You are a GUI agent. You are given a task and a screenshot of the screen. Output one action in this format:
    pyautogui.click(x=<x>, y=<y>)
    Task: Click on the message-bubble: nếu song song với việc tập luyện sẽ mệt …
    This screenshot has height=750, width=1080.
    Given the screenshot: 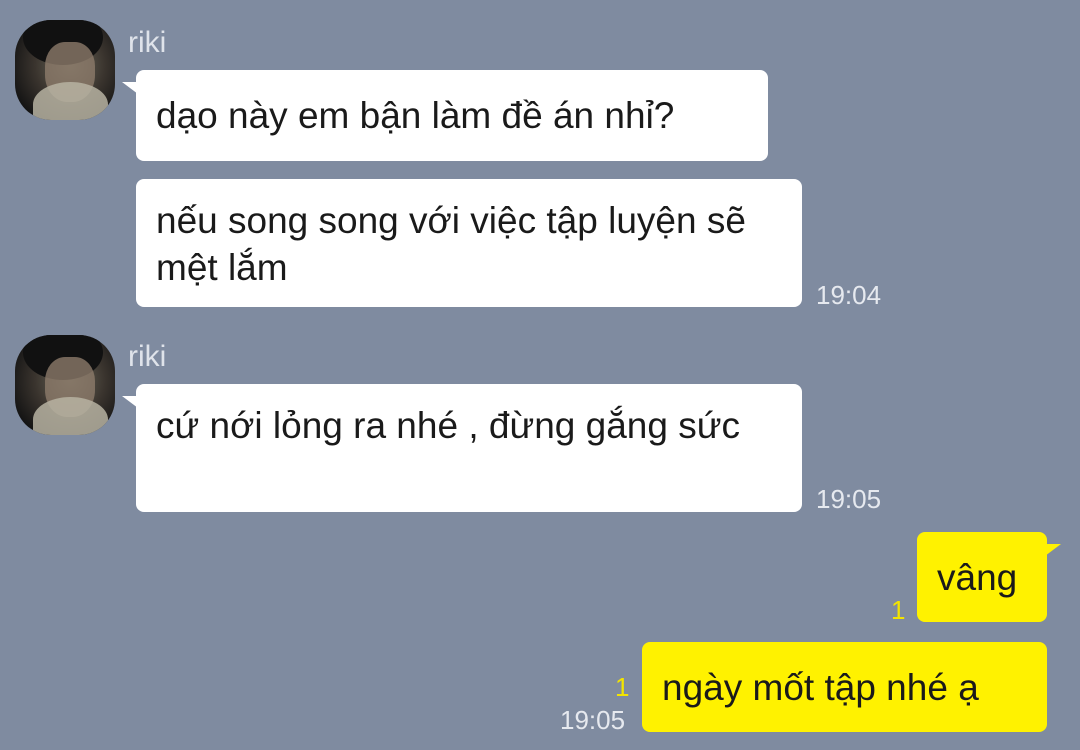 What is the action you would take?
    pyautogui.click(x=469, y=243)
    